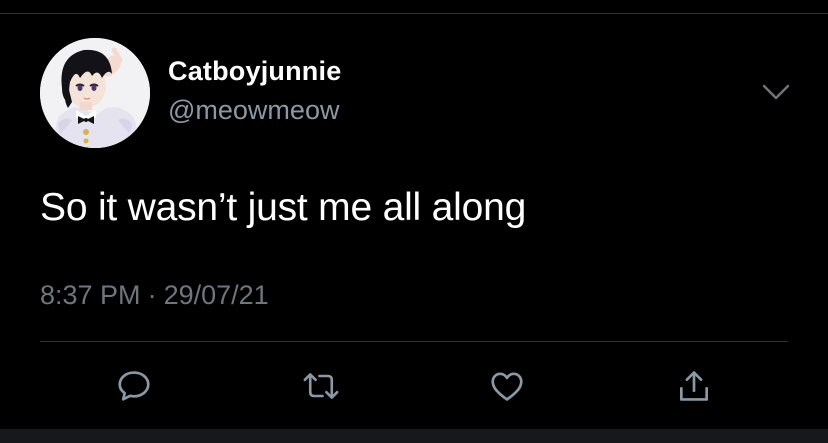 The width and height of the screenshot is (828, 443). Describe the element at coordinates (414, 386) in the screenshot. I see `action-bar` at that location.